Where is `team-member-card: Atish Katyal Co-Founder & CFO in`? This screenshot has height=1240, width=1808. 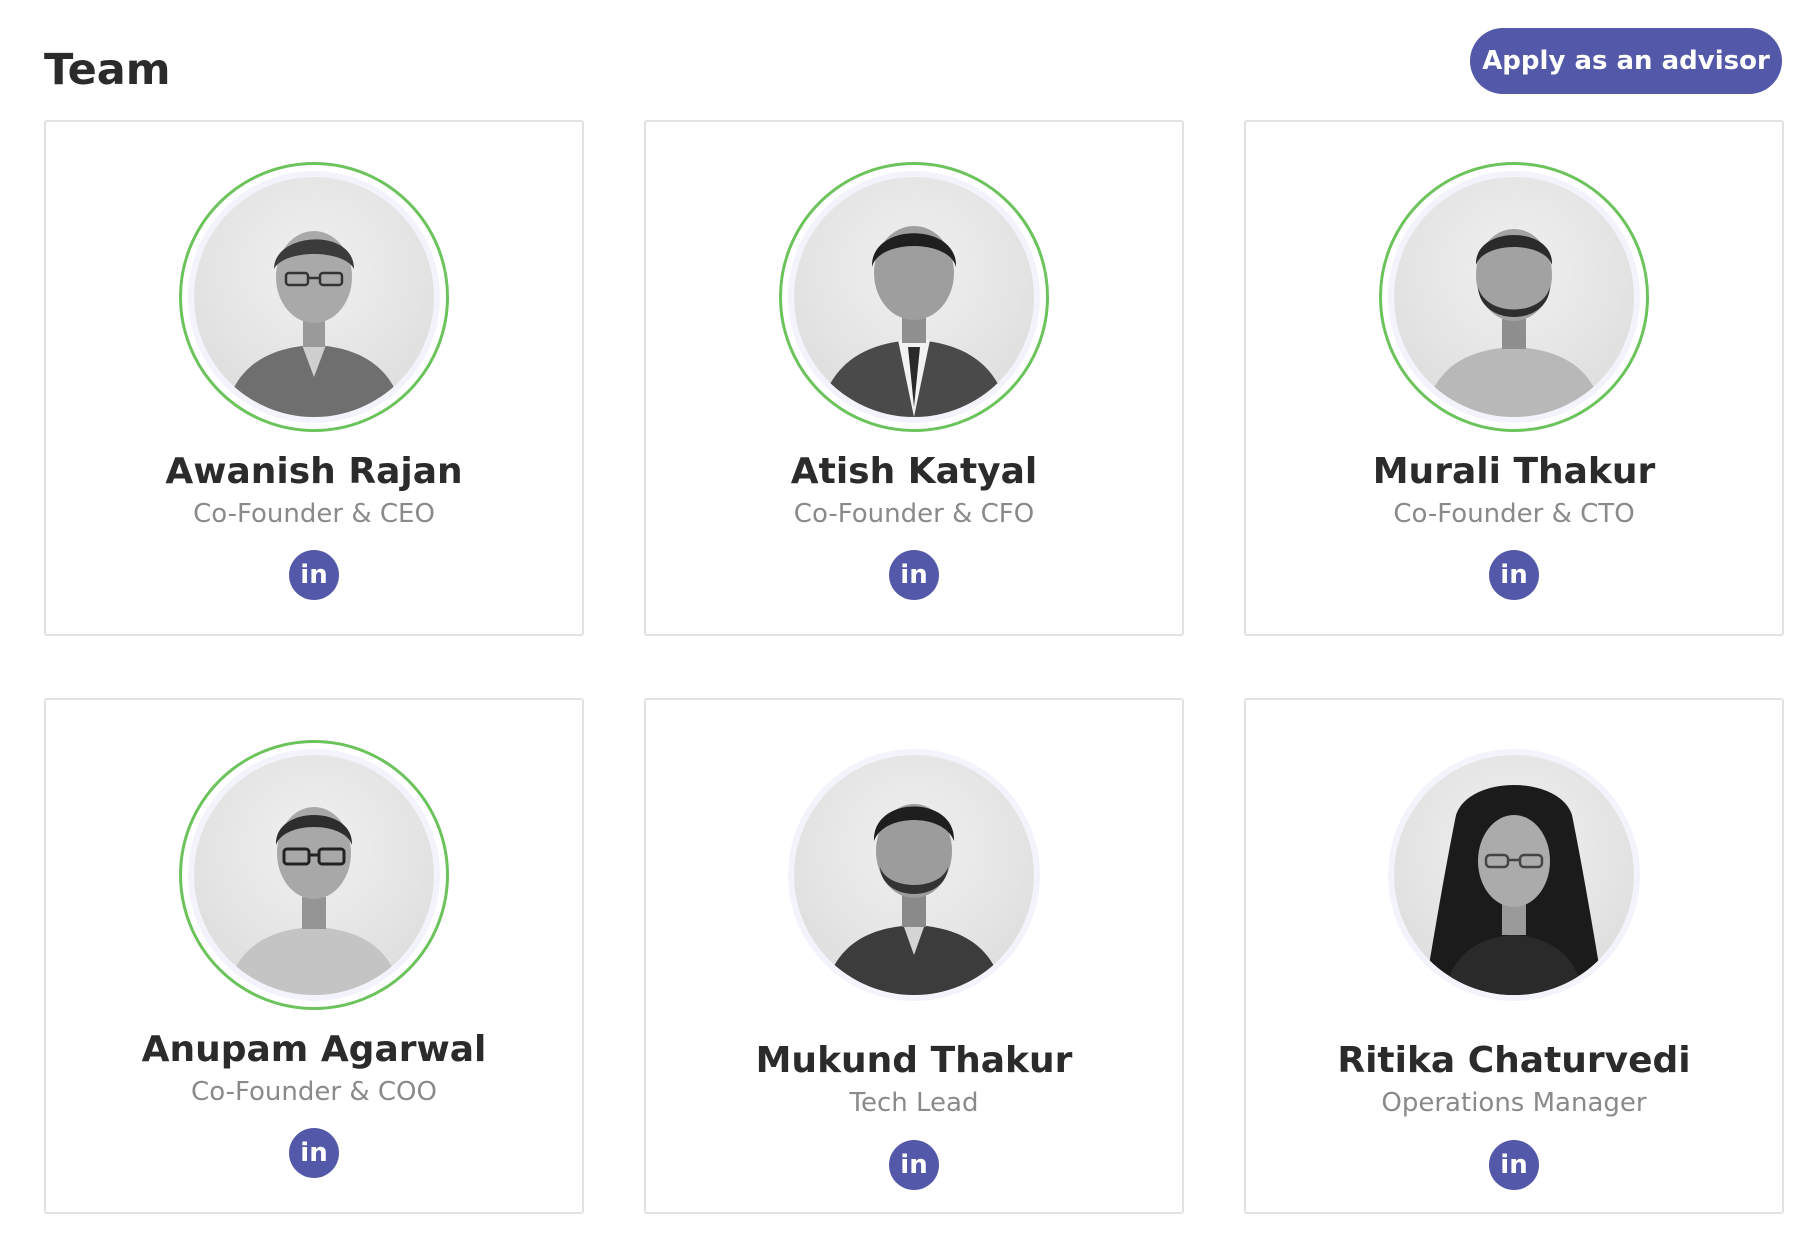
team-member-card: Atish Katyal Co-Founder & CFO in is located at coordinates (914, 378).